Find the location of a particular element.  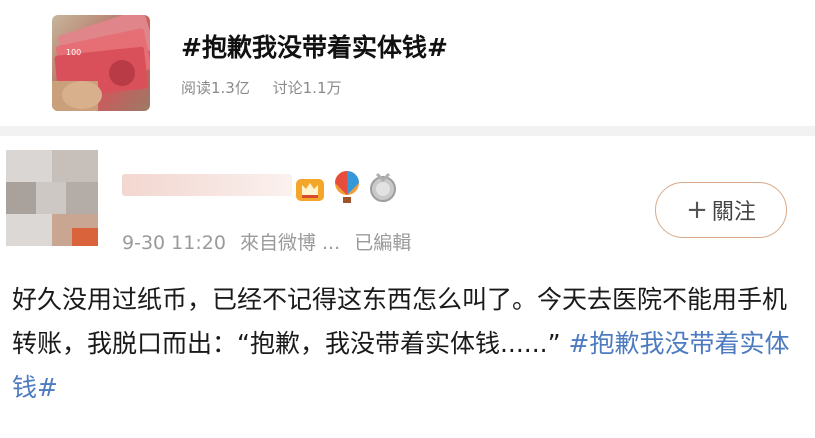

svg-text: 100 is located at coordinates (73, 52).